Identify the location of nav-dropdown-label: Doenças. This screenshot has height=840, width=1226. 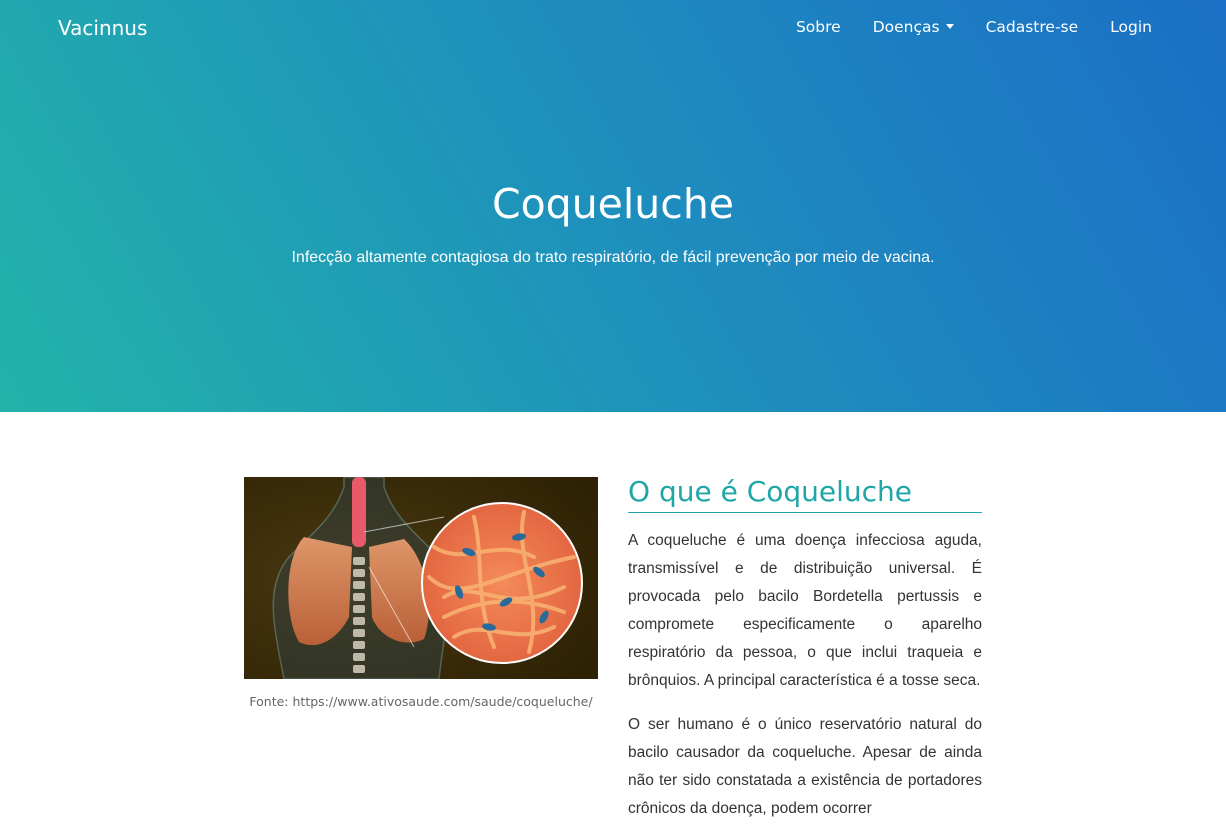
(906, 27).